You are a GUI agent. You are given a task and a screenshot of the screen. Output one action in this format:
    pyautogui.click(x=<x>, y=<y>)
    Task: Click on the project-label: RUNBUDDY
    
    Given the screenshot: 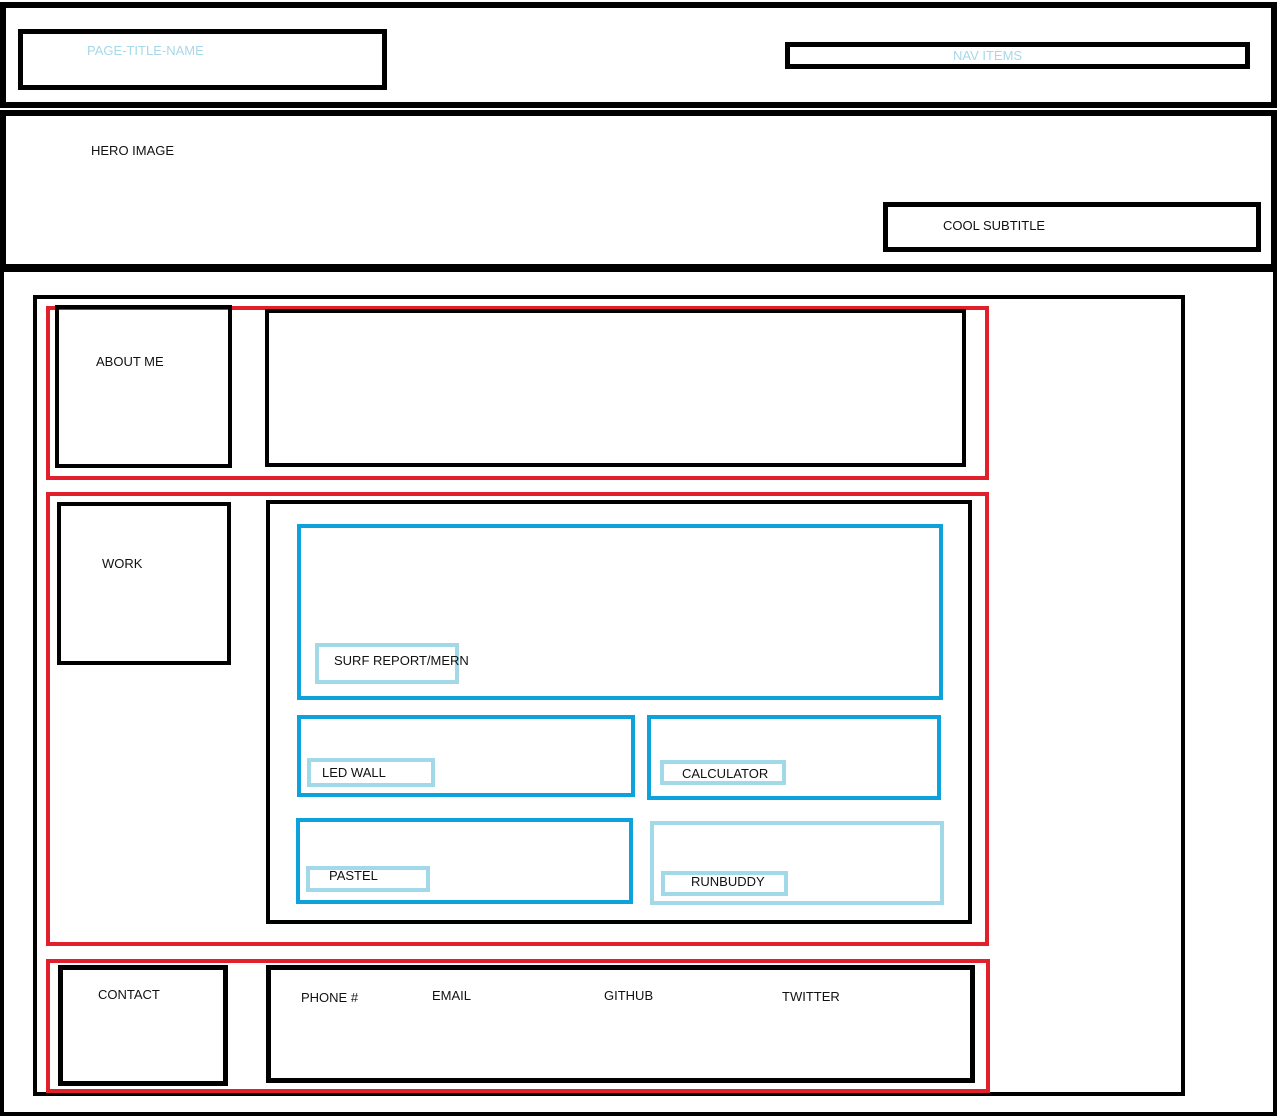 What is the action you would take?
    pyautogui.click(x=728, y=881)
    